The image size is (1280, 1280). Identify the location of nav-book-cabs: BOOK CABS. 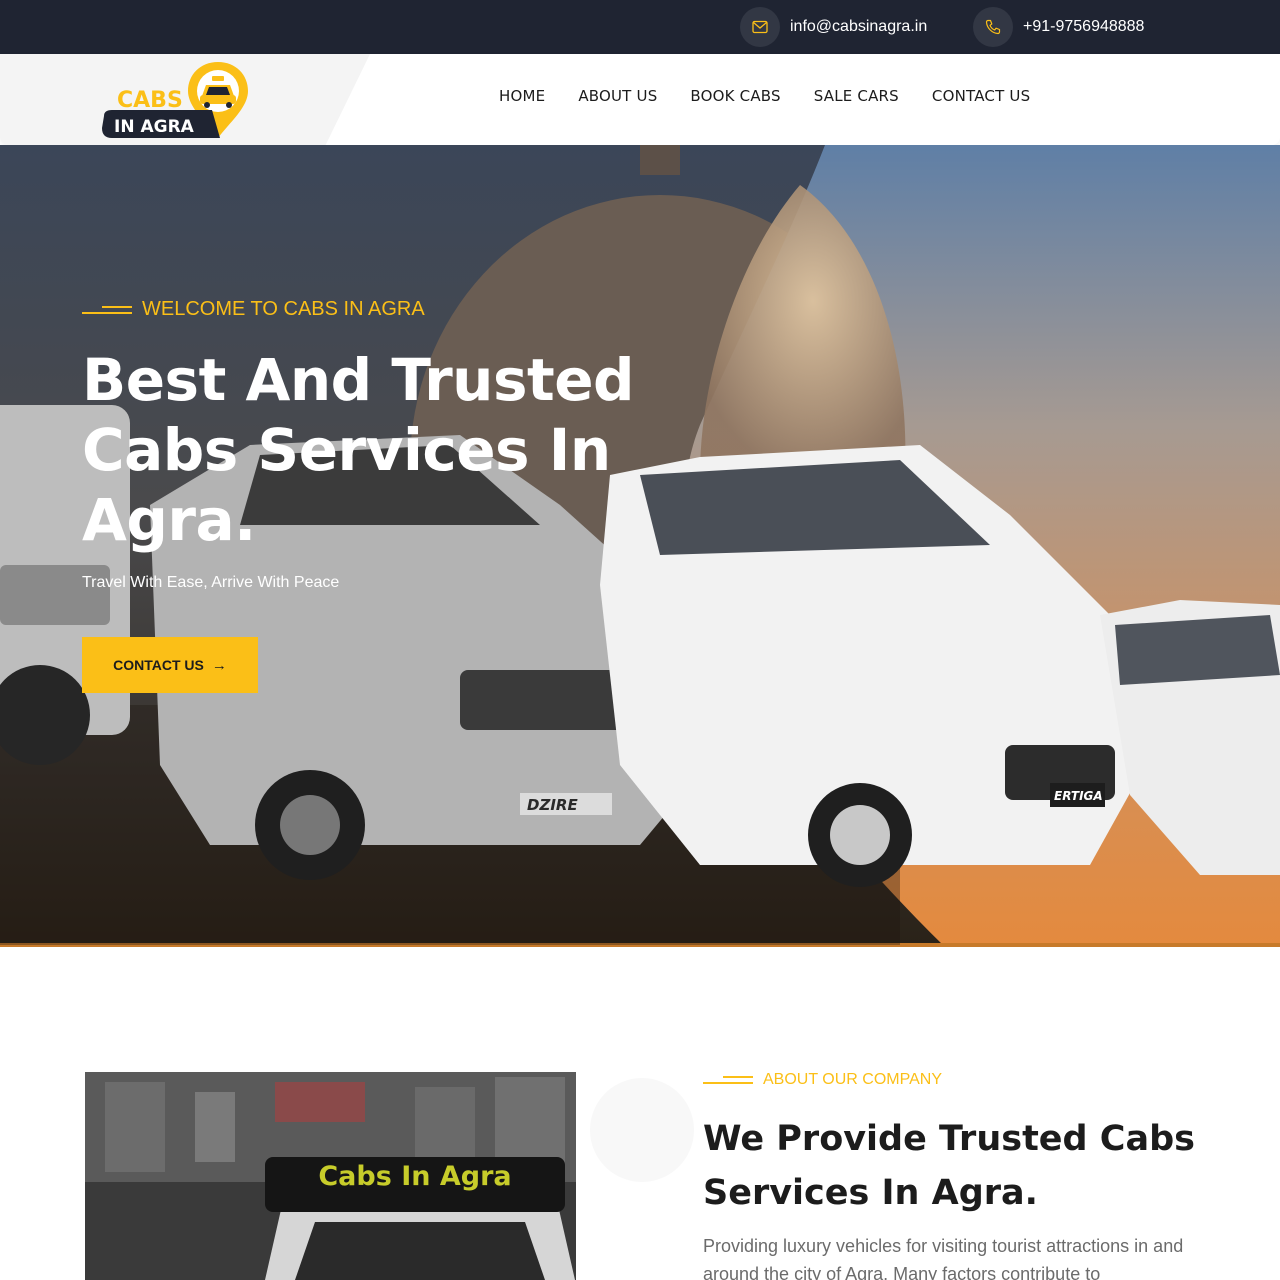
(735, 96).